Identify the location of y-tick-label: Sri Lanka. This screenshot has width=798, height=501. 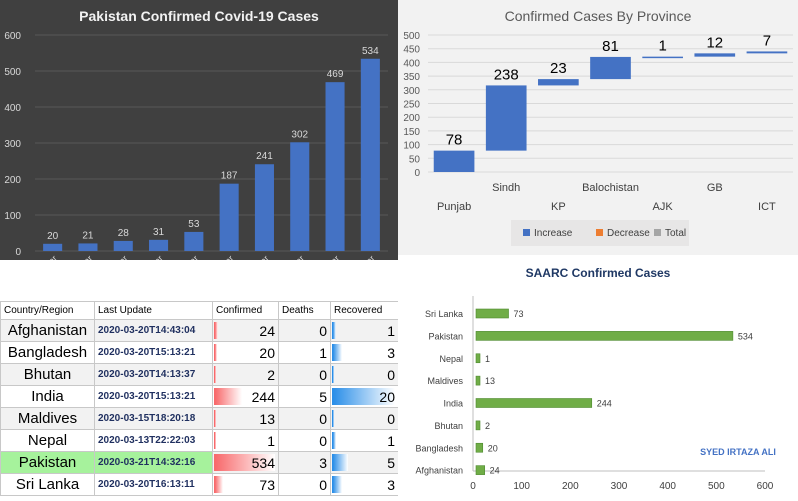
(444, 314).